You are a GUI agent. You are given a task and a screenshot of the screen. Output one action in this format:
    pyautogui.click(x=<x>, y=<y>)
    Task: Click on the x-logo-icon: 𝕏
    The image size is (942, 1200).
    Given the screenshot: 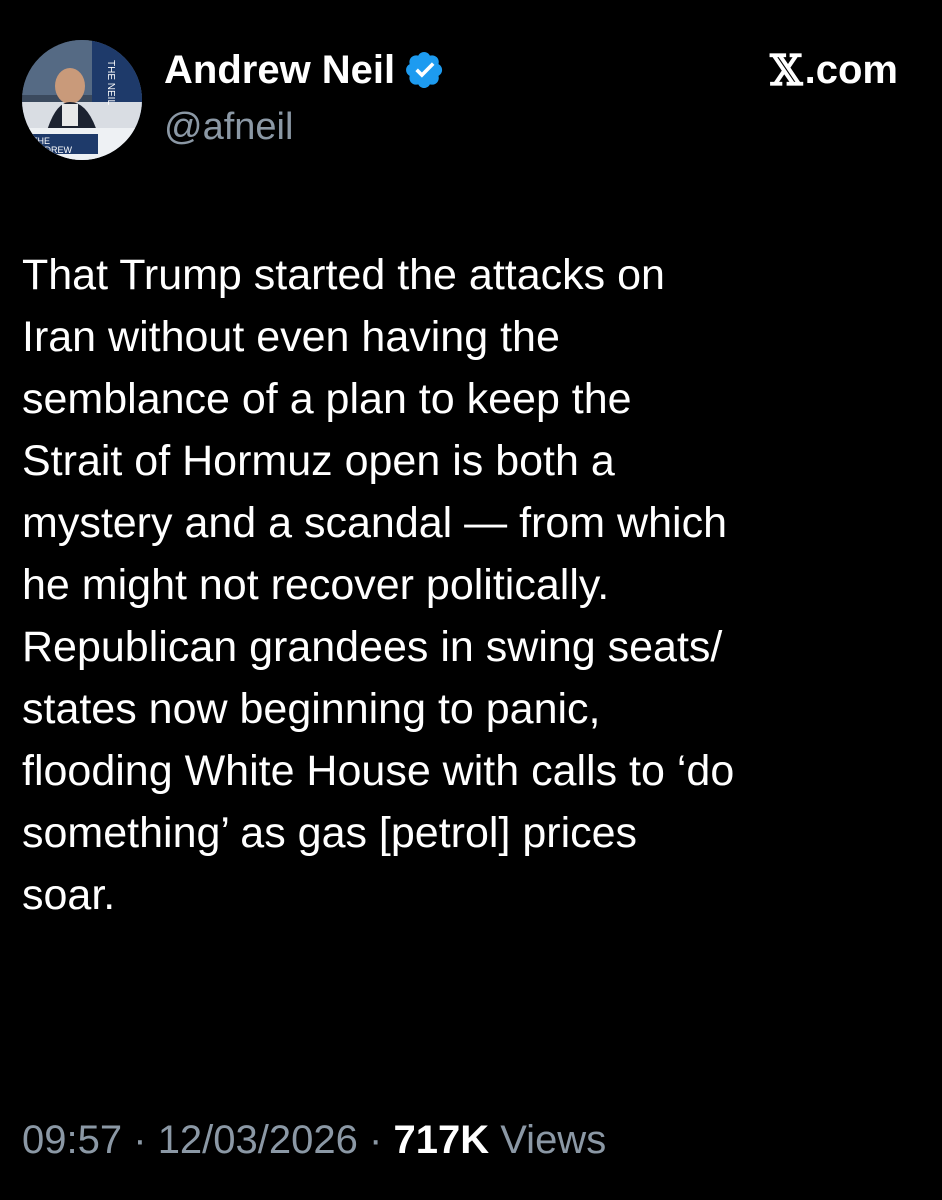 What is the action you would take?
    pyautogui.click(x=786, y=70)
    